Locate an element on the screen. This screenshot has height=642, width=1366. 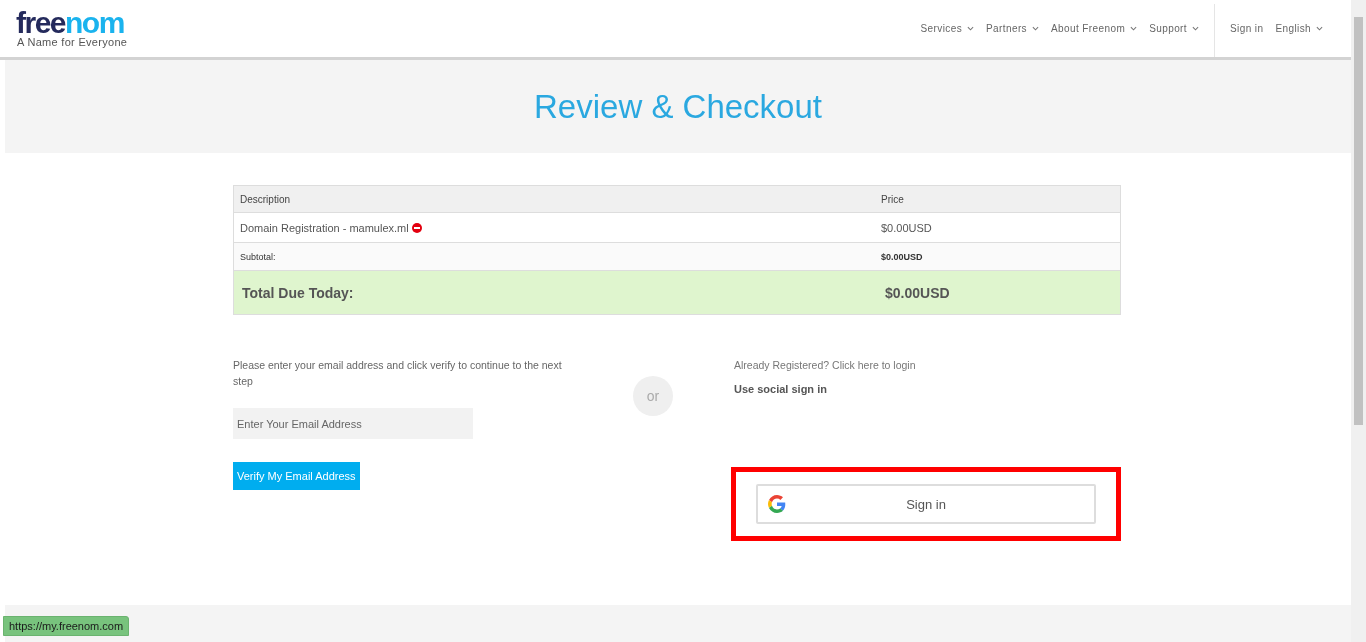
column-header: Price is located at coordinates (893, 199).